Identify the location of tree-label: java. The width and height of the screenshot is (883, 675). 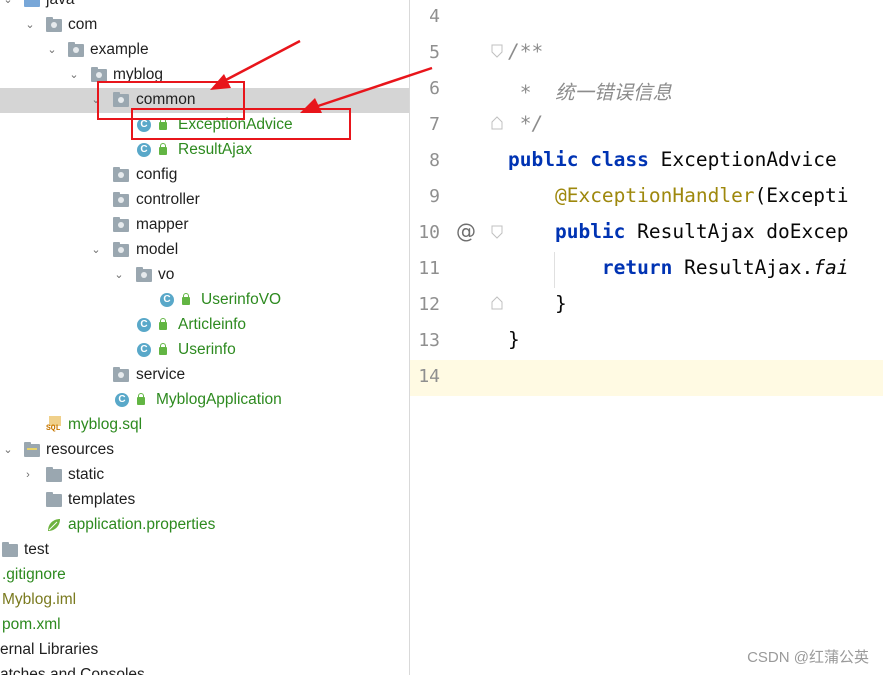
(60, 4).